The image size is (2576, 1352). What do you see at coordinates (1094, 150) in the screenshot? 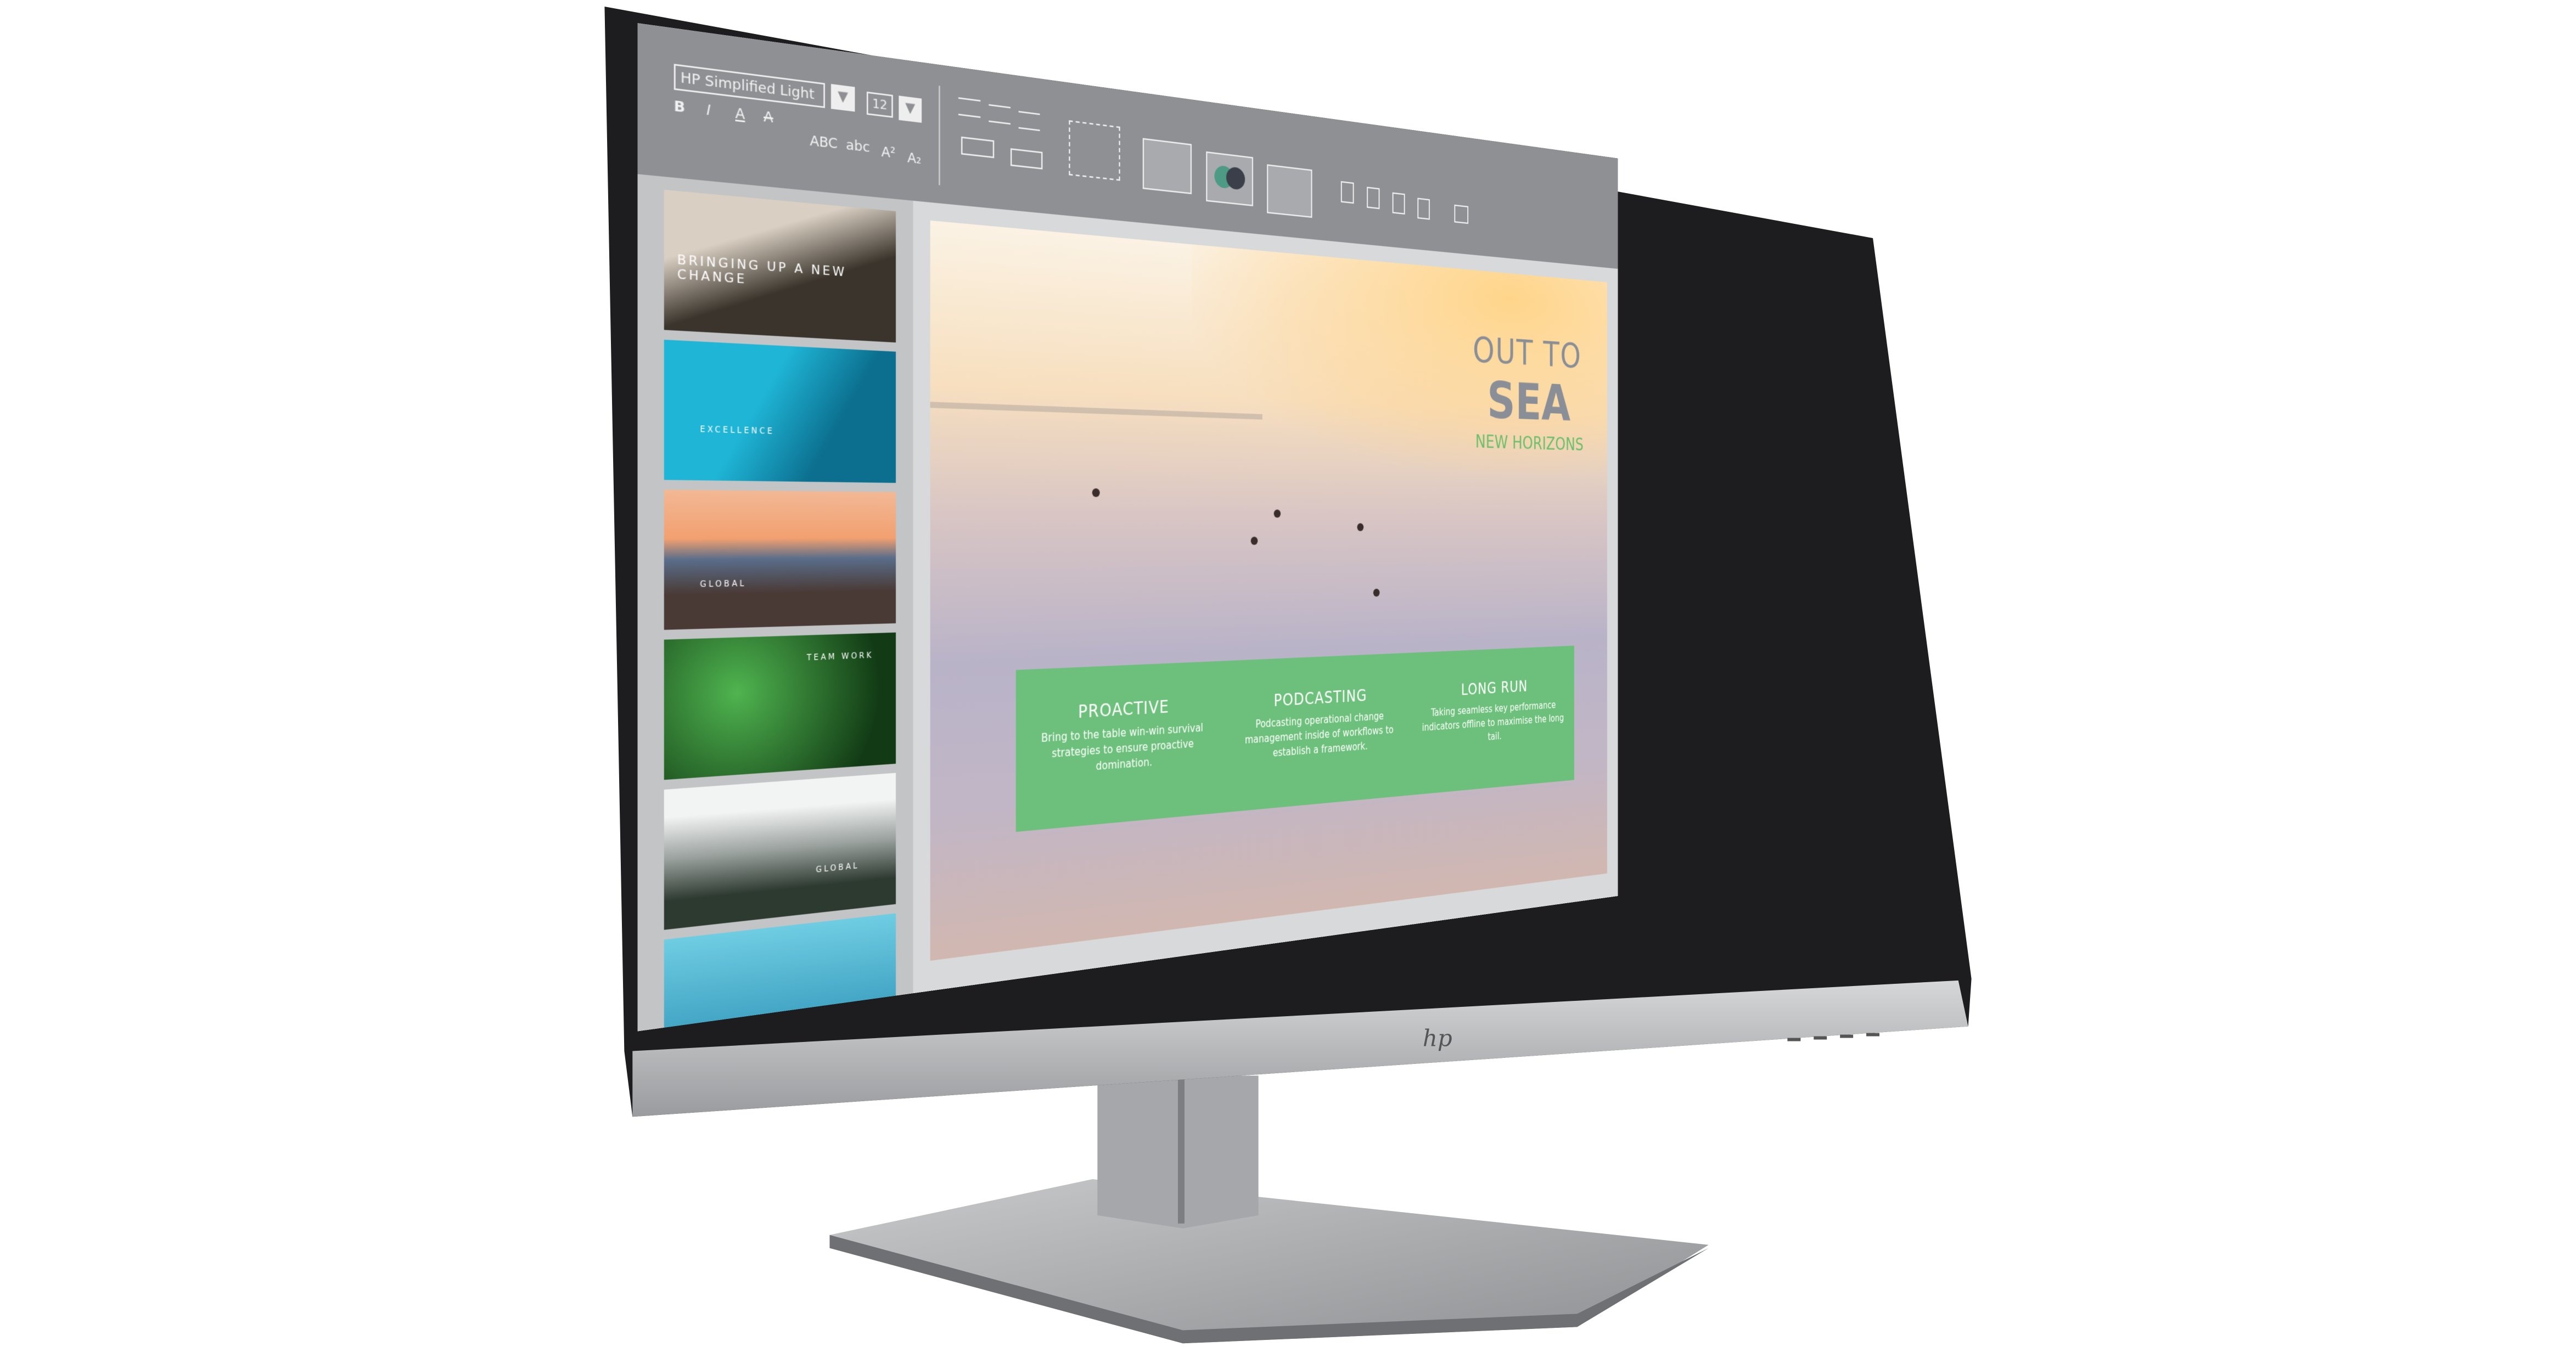
I see `layout-icon` at bounding box center [1094, 150].